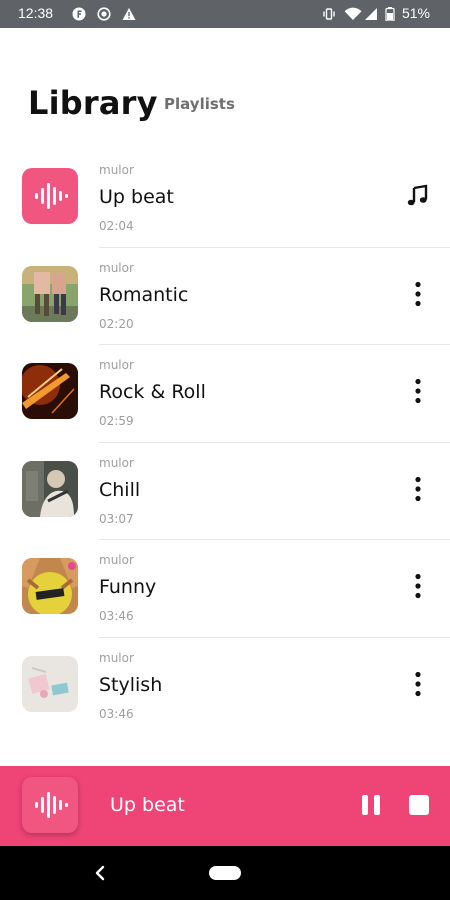  I want to click on song-title: Stylish, so click(131, 684).